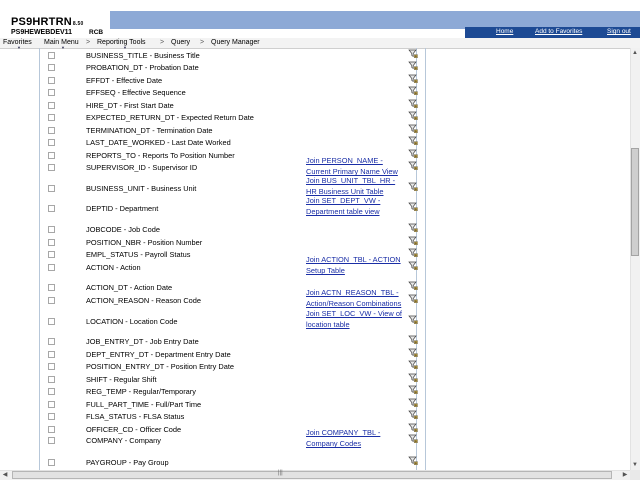 The image size is (640, 480). I want to click on field-name-label: FLSA_STATUS - FLSA Status, so click(135, 416).